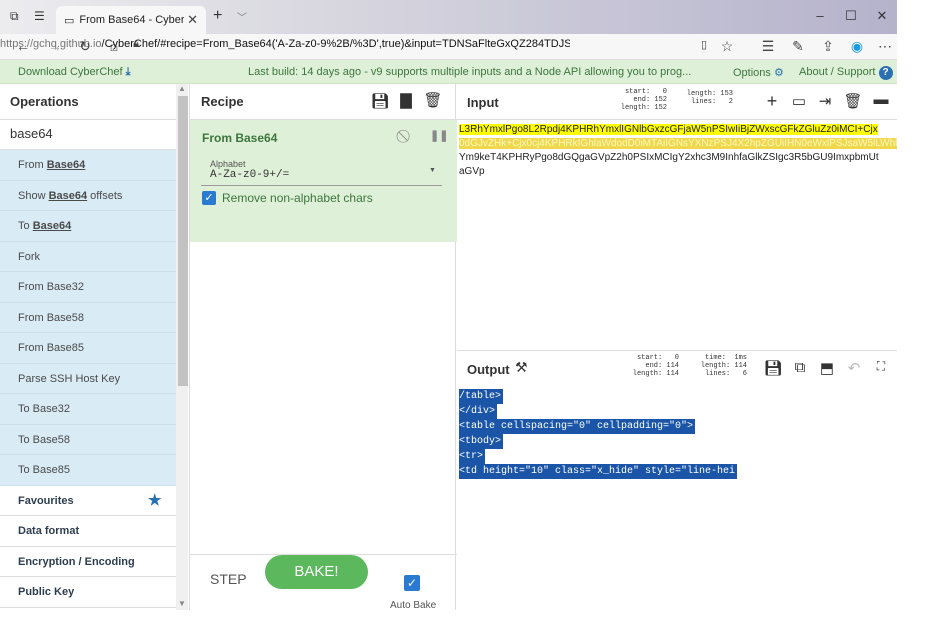 This screenshot has width=952, height=617. I want to click on copy-output-icon: ⧉, so click(800, 367).